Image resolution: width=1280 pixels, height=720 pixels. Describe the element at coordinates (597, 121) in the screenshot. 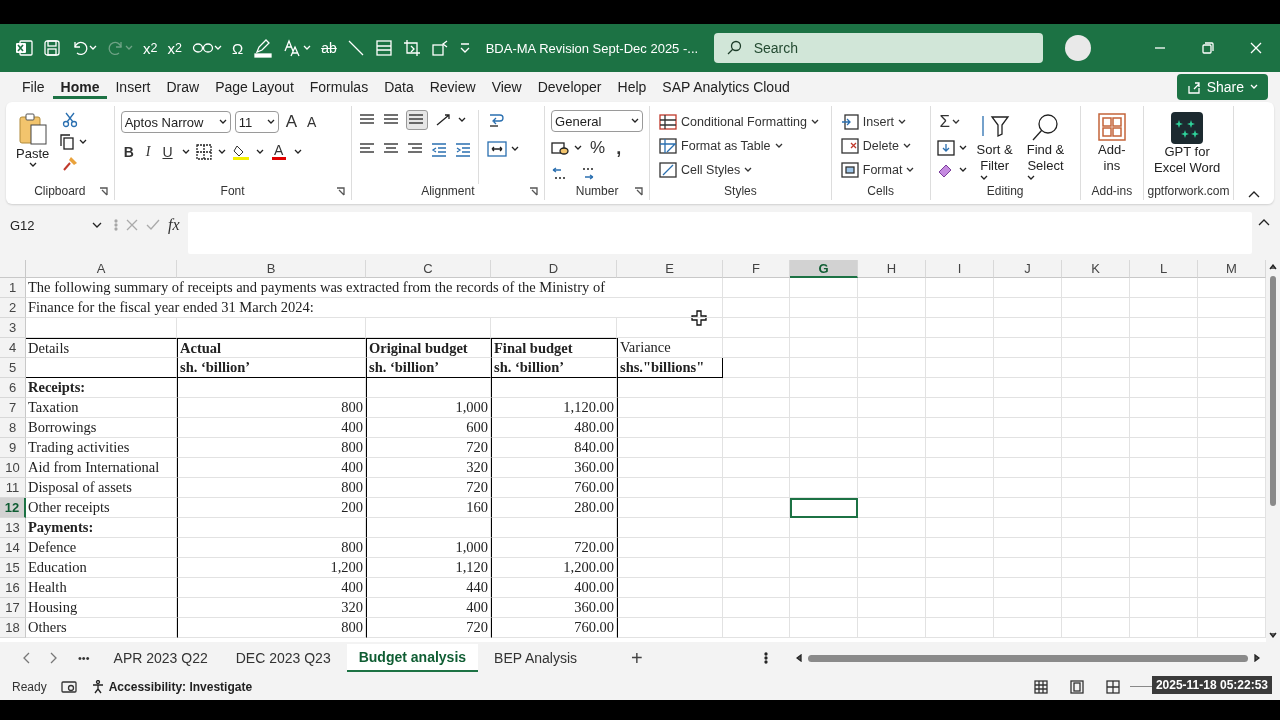

I see `number-format-field: General` at that location.